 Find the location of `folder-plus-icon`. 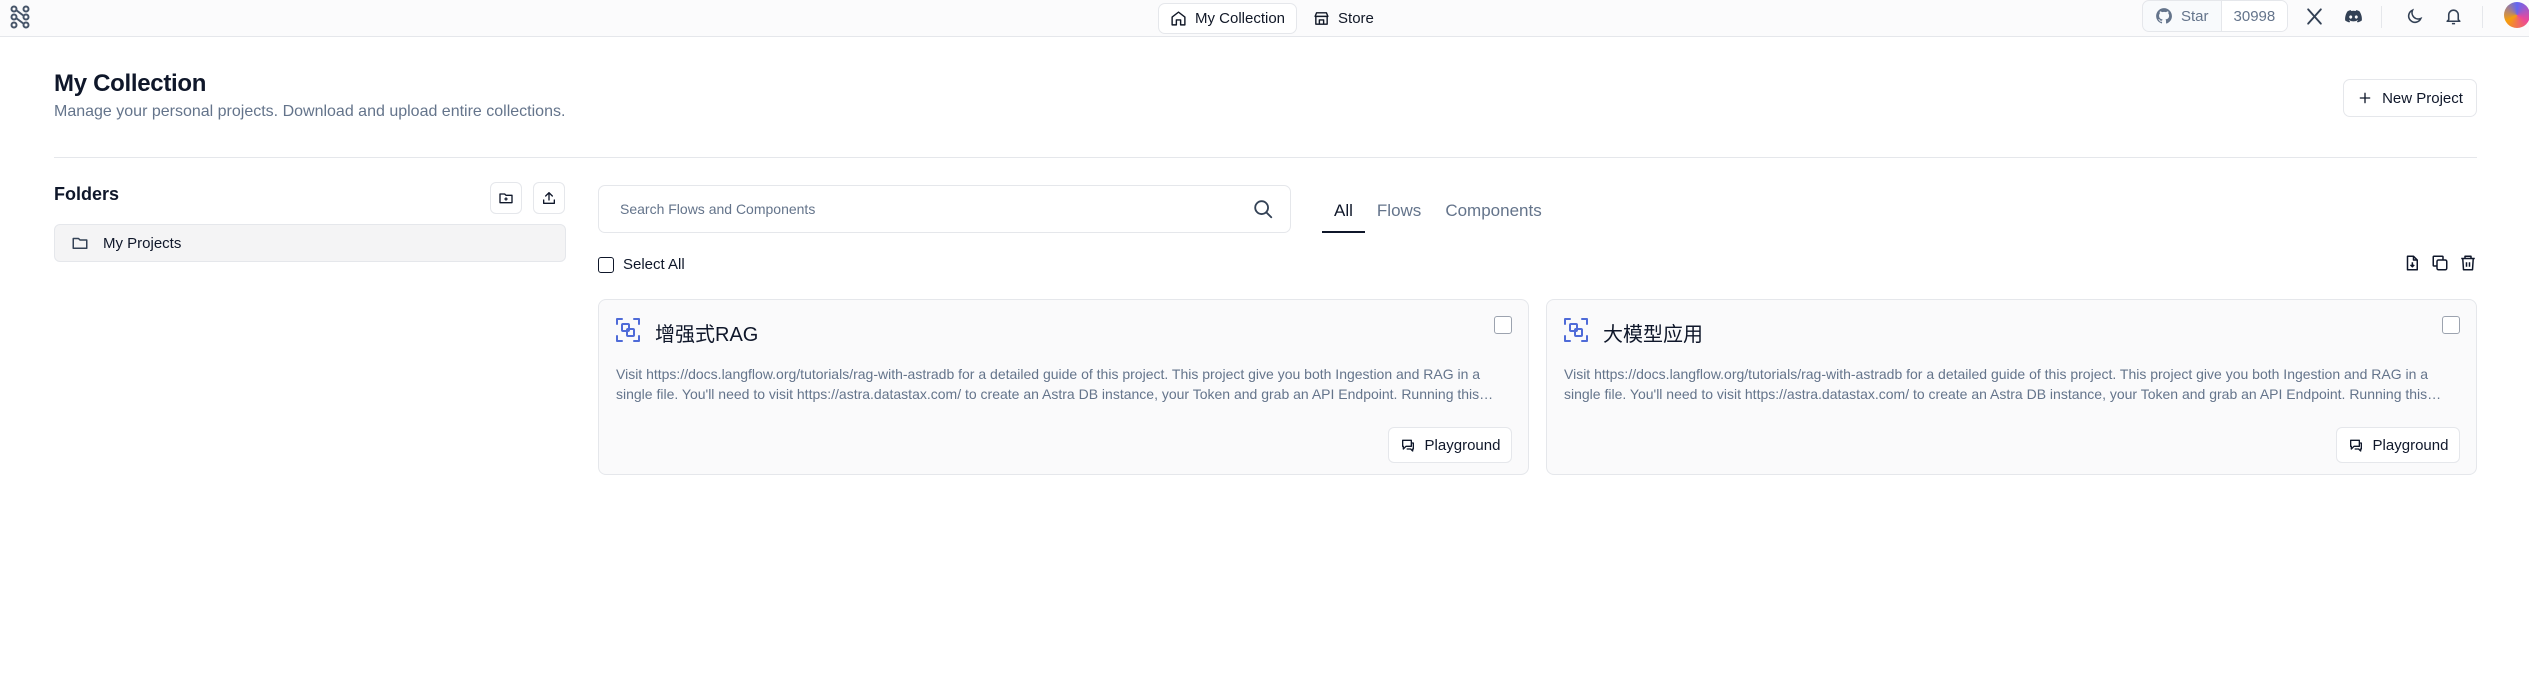

folder-plus-icon is located at coordinates (506, 198).